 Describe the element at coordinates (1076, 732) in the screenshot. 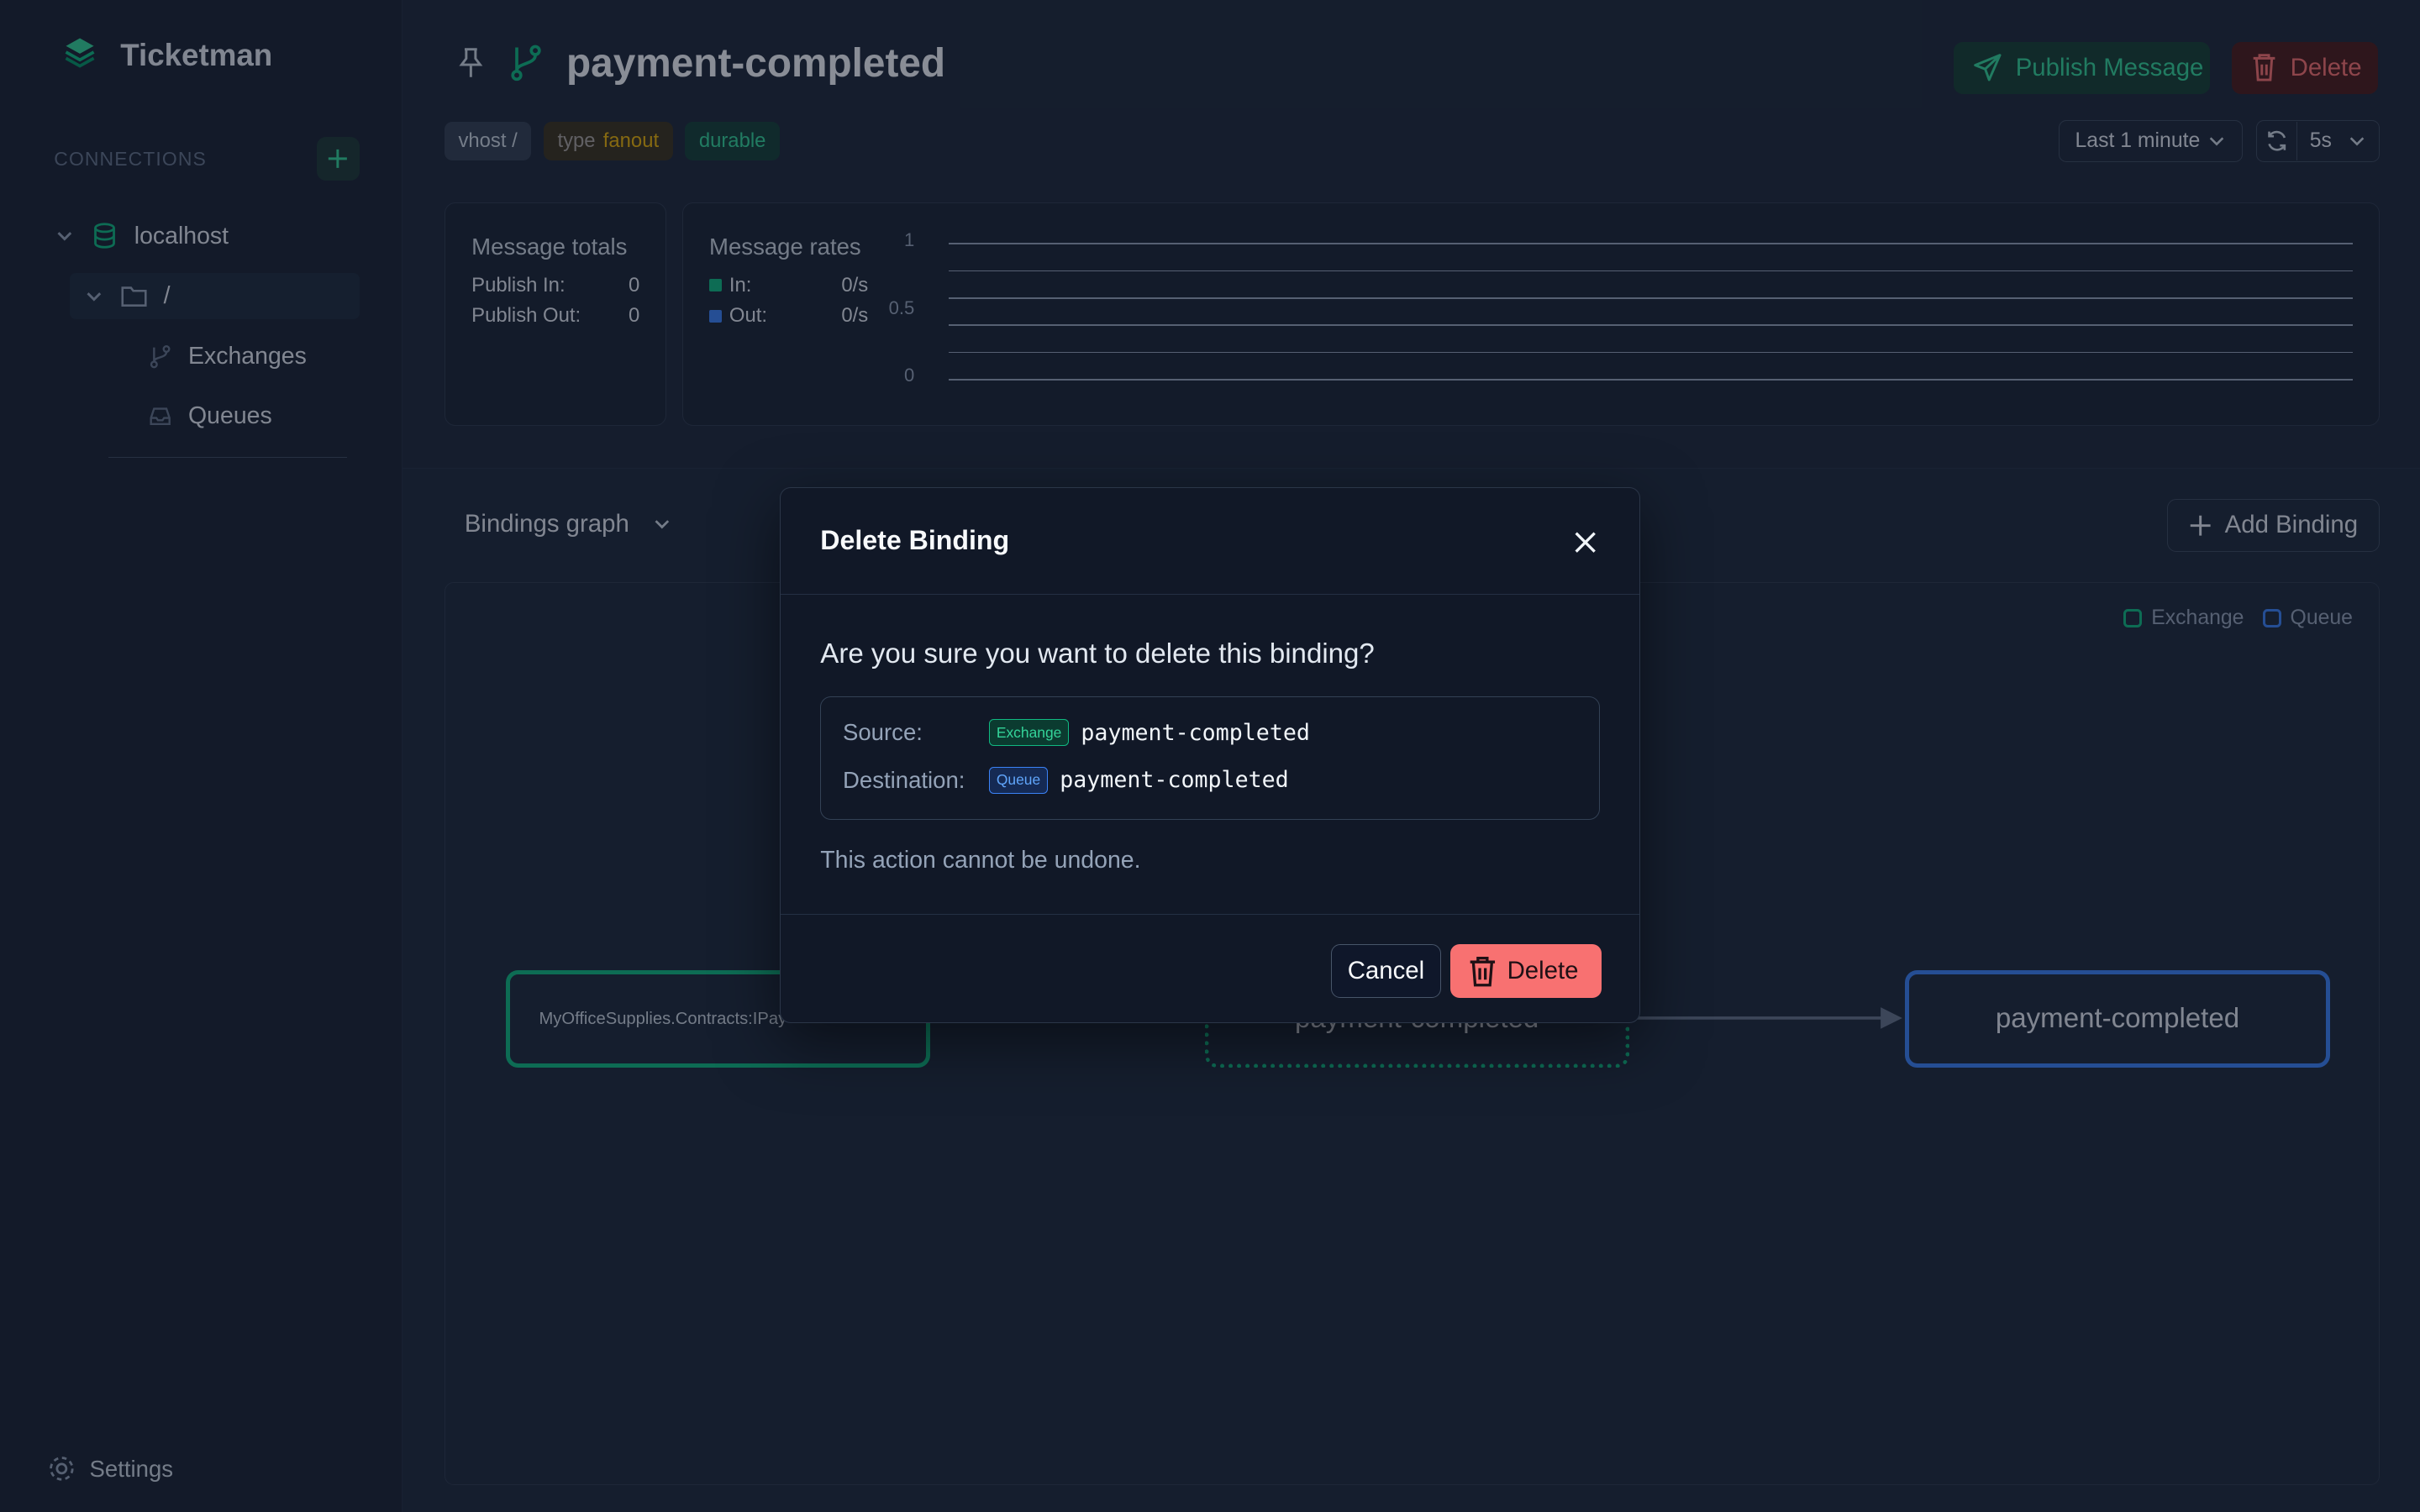

I see `source-row: Source: Exchange payment-completed` at that location.